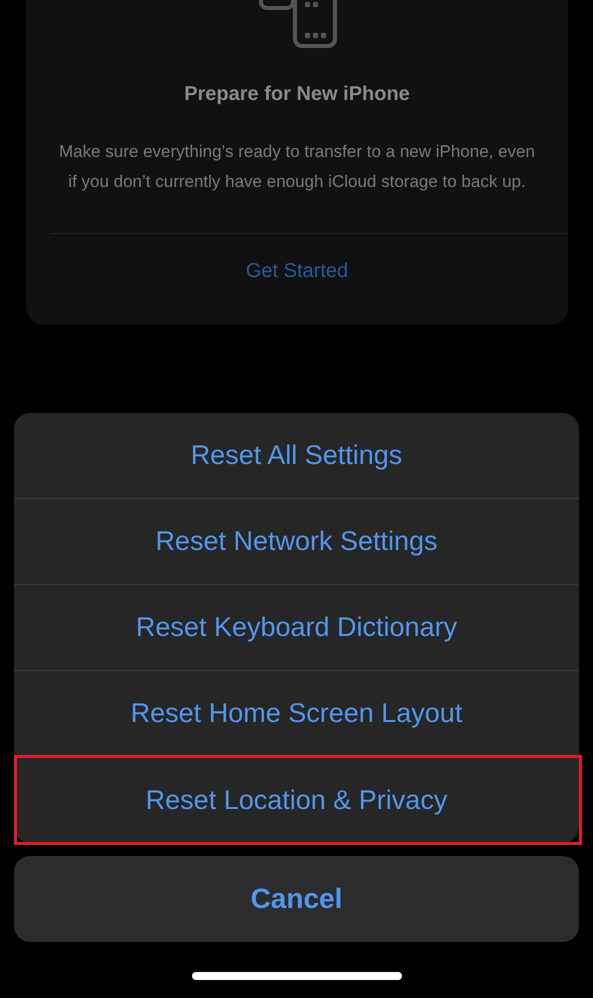 Image resolution: width=593 pixels, height=998 pixels. What do you see at coordinates (296, 628) in the screenshot?
I see `action-sheet-item: Reset Keyboard Dictionary` at bounding box center [296, 628].